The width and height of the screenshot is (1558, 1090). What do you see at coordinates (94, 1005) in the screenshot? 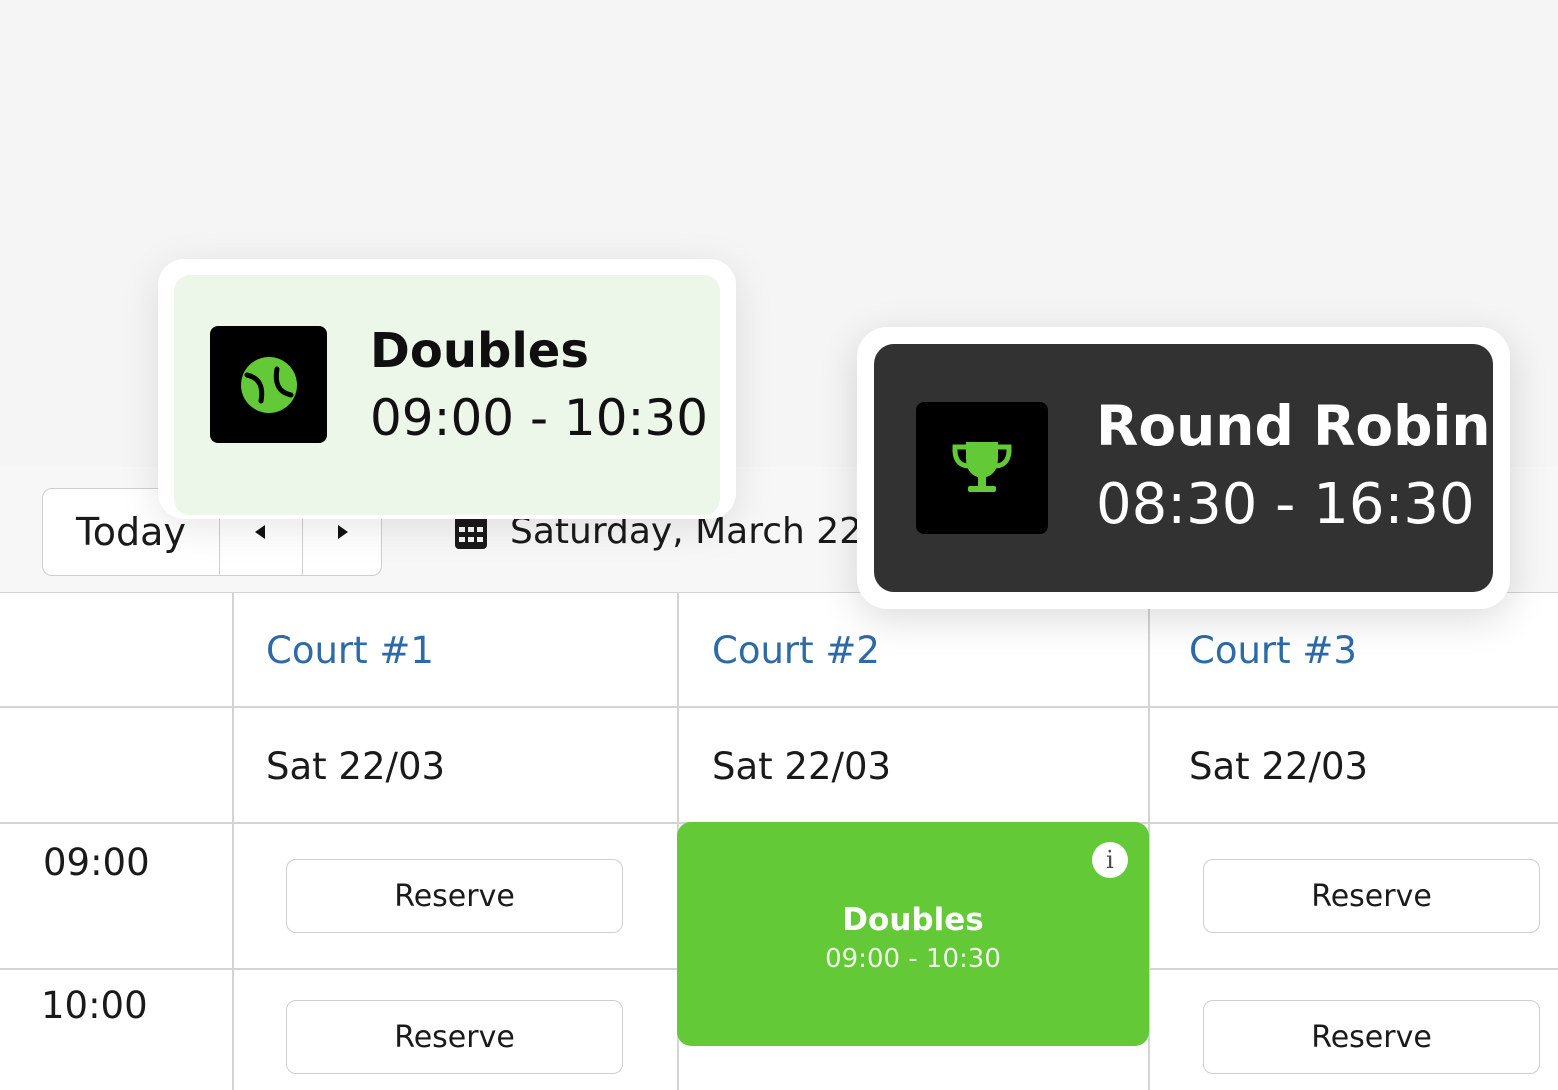
I see `time-slot-label: 10:00` at bounding box center [94, 1005].